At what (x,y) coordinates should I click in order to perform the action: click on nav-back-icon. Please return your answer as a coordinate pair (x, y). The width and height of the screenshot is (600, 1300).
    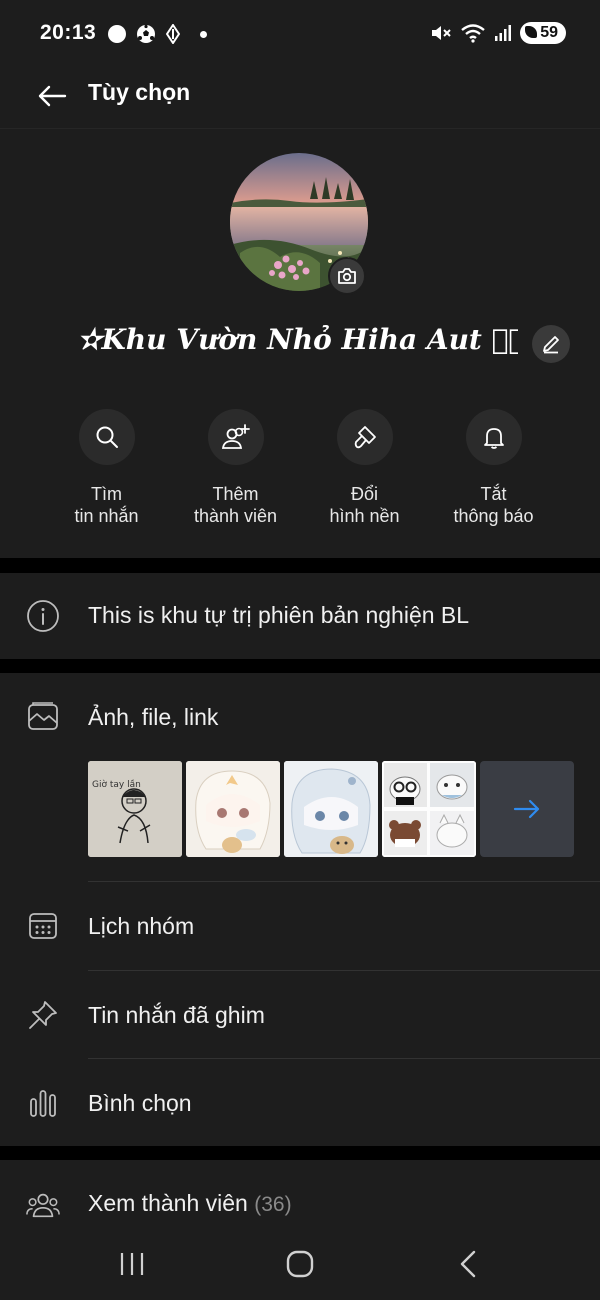
    Looking at the image, I should click on (468, 1264).